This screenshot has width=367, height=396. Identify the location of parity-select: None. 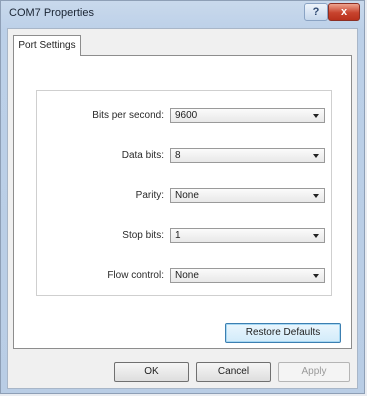
(247, 195).